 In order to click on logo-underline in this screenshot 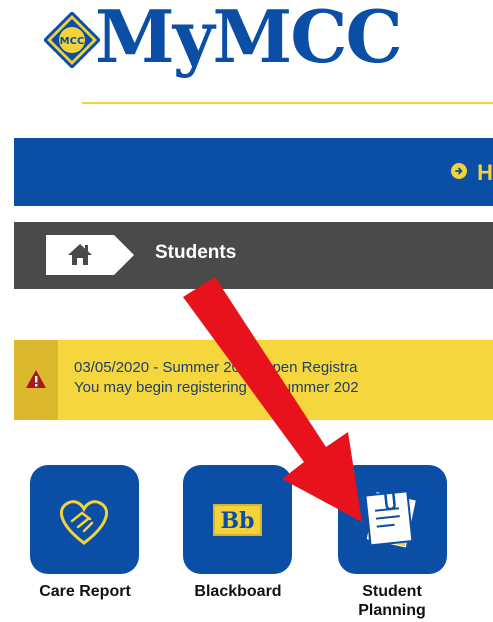, I will do `click(287, 103)`.